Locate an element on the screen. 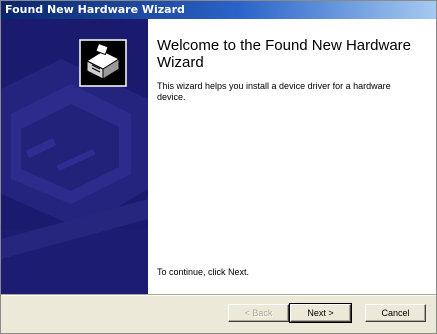 Image resolution: width=437 pixels, height=334 pixels. next-button: Next > is located at coordinates (320, 313).